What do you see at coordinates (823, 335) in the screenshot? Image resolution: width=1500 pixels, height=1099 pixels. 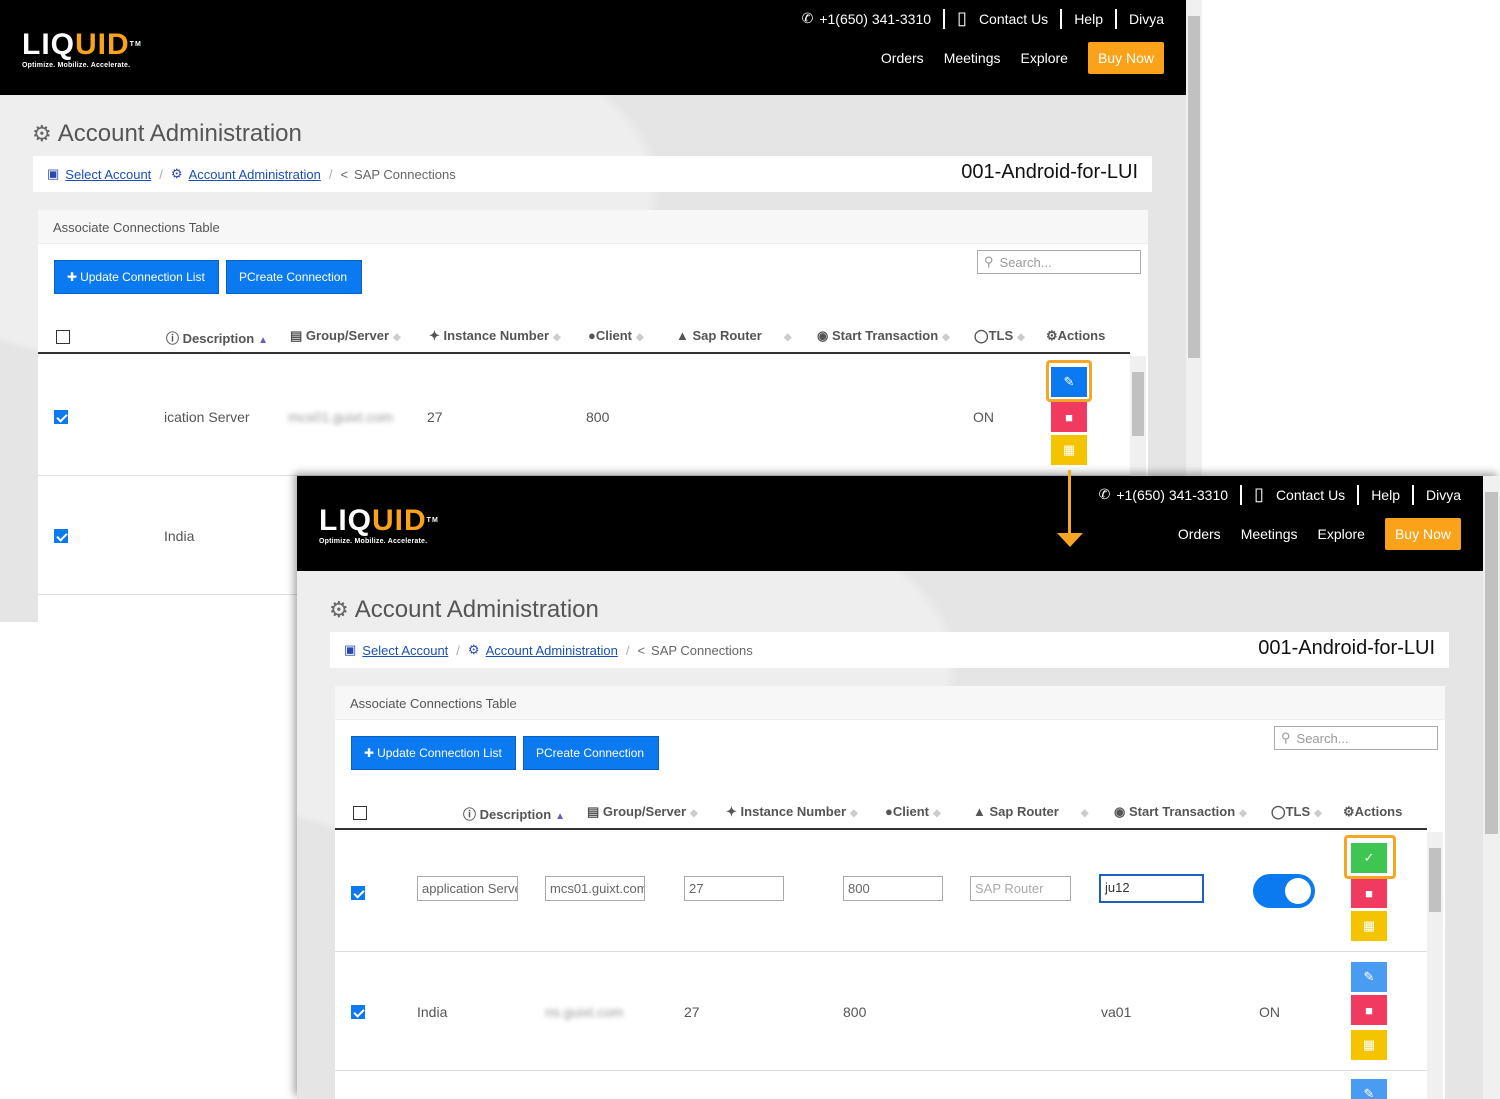 I see `target-icon: ◉` at bounding box center [823, 335].